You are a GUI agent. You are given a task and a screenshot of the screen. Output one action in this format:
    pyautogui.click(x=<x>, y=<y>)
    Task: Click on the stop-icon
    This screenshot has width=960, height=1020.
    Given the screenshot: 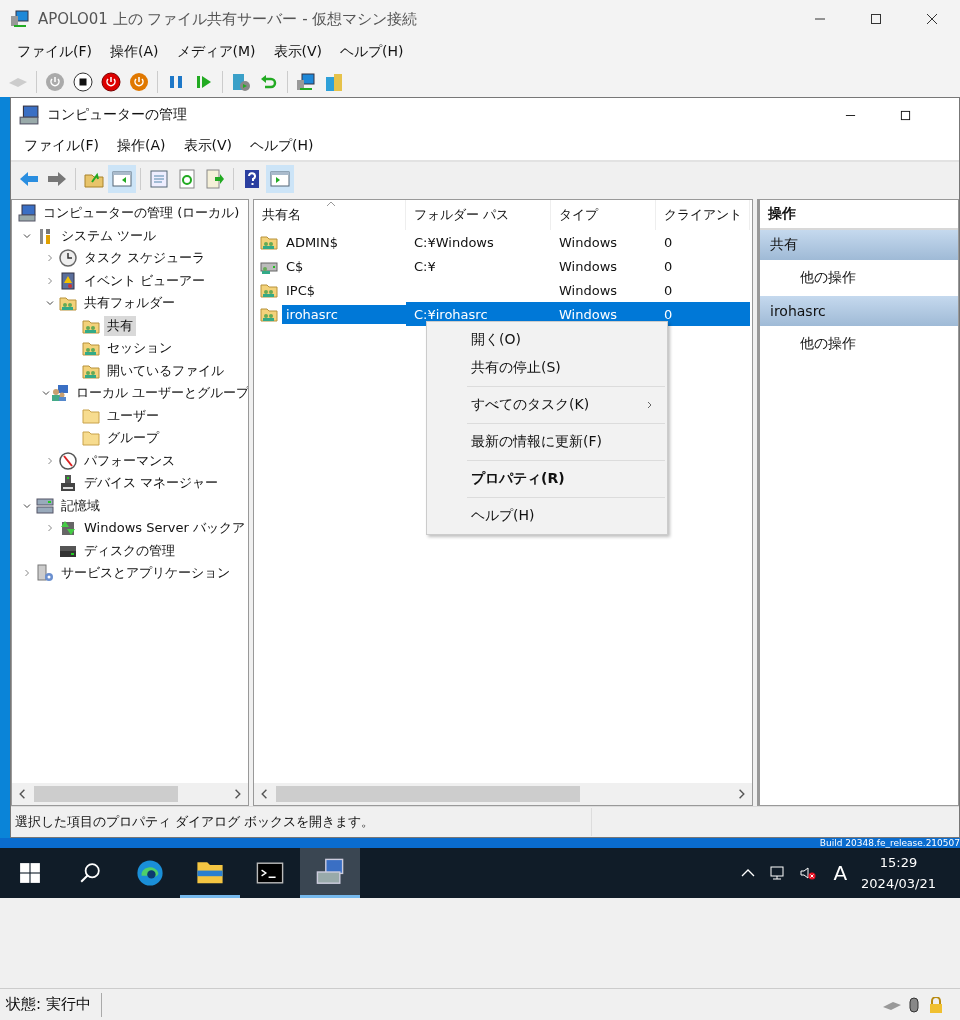 What is the action you would take?
    pyautogui.click(x=83, y=81)
    